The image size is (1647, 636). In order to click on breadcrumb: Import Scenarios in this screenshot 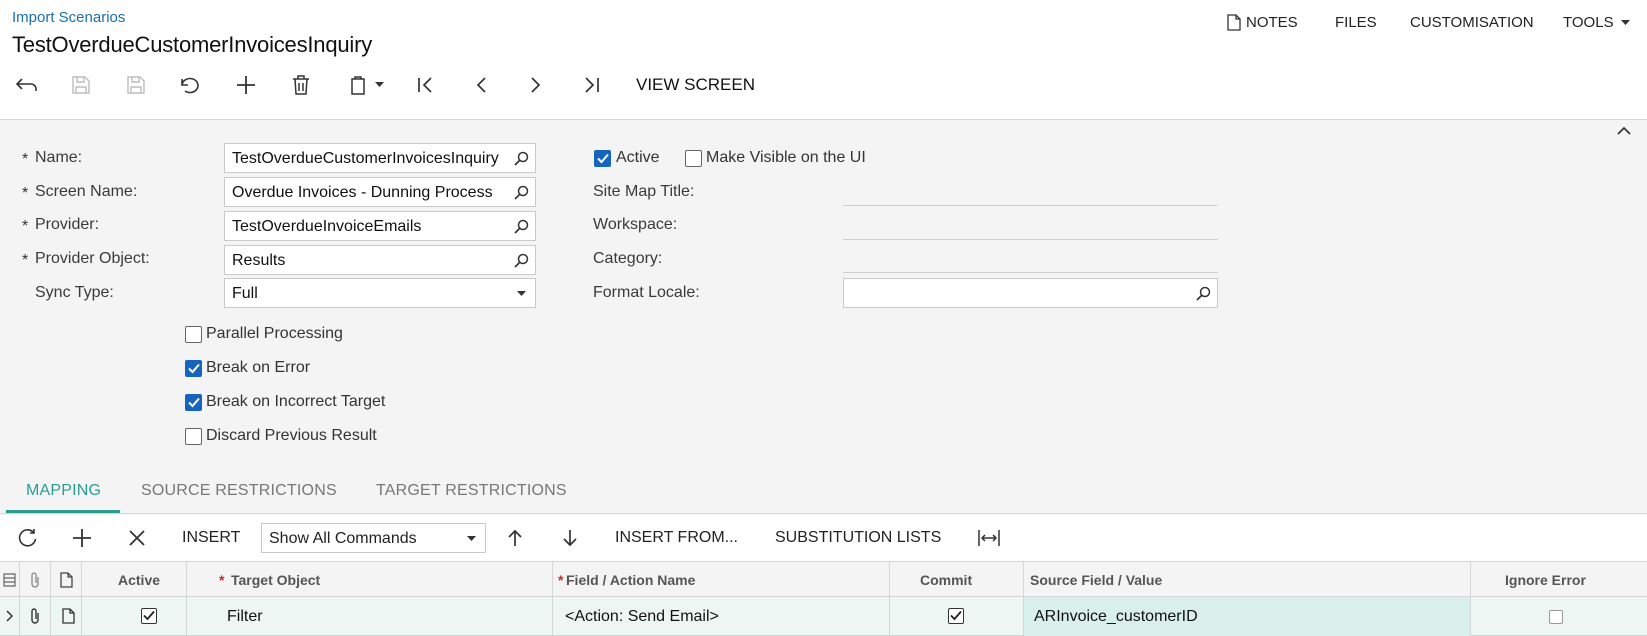, I will do `click(68, 17)`.